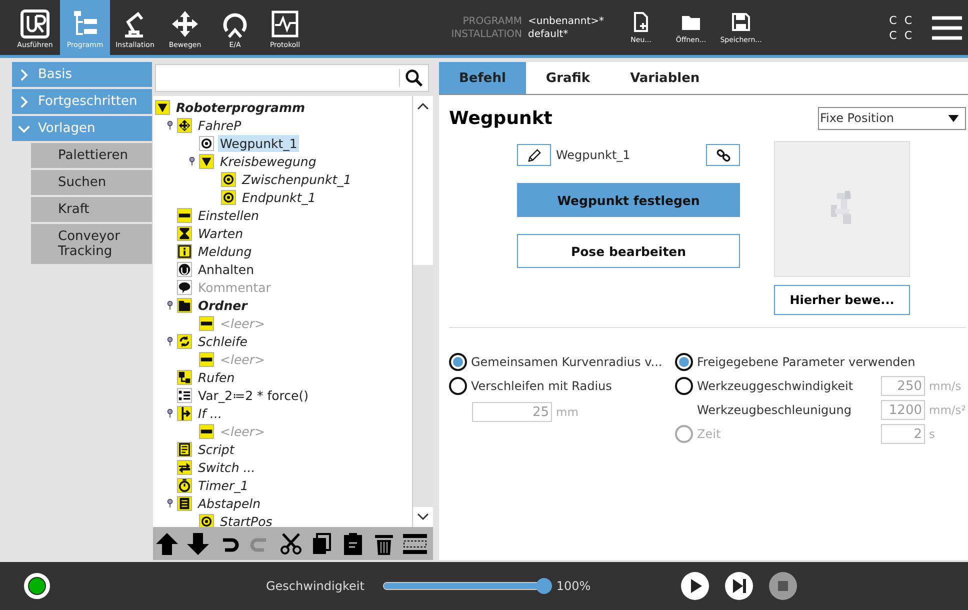 This screenshot has width=968, height=610. I want to click on info-icon, so click(184, 251).